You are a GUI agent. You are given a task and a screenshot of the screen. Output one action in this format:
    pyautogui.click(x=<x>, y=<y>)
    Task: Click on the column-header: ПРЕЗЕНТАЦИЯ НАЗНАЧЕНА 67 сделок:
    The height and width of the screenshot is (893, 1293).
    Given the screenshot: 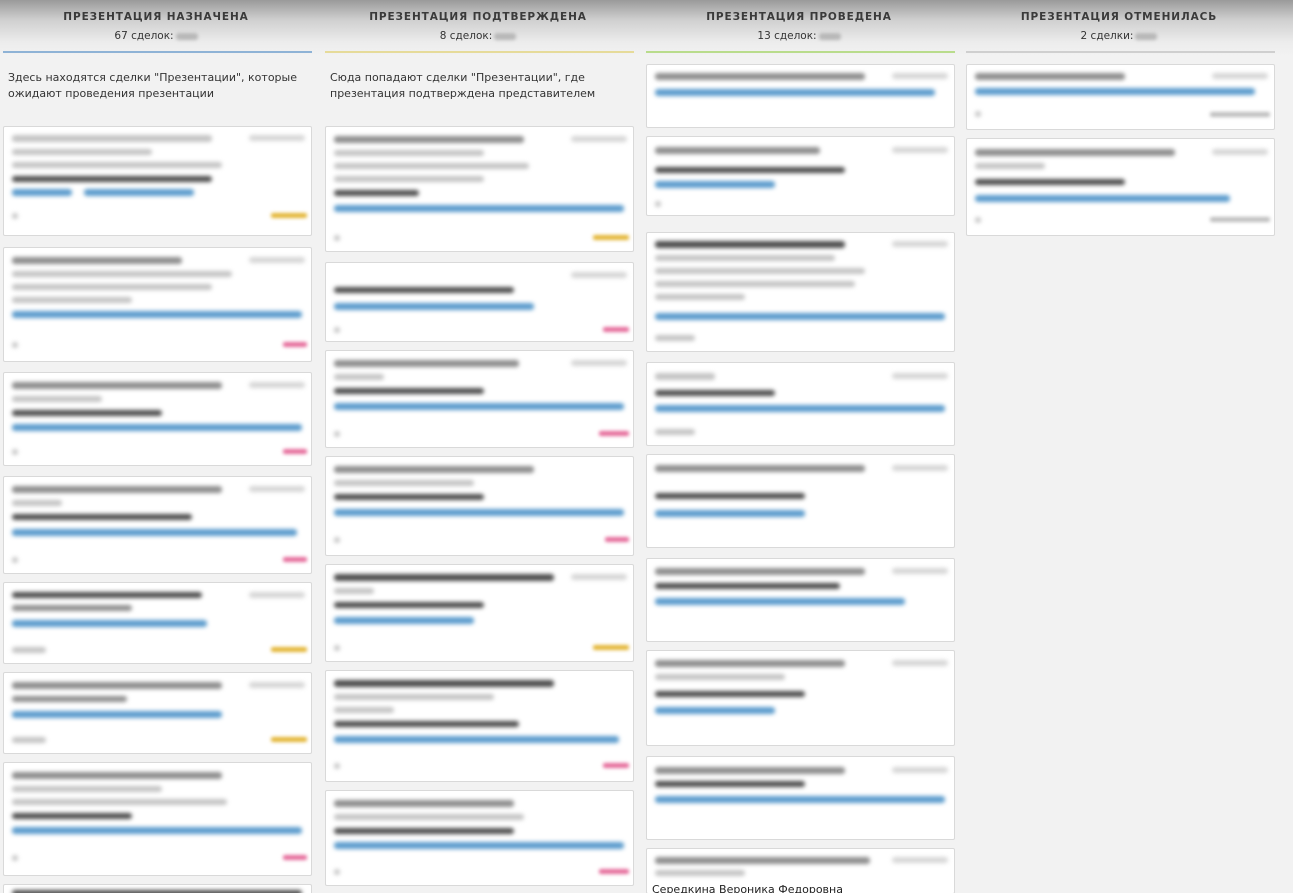 What is the action you would take?
    pyautogui.click(x=156, y=26)
    